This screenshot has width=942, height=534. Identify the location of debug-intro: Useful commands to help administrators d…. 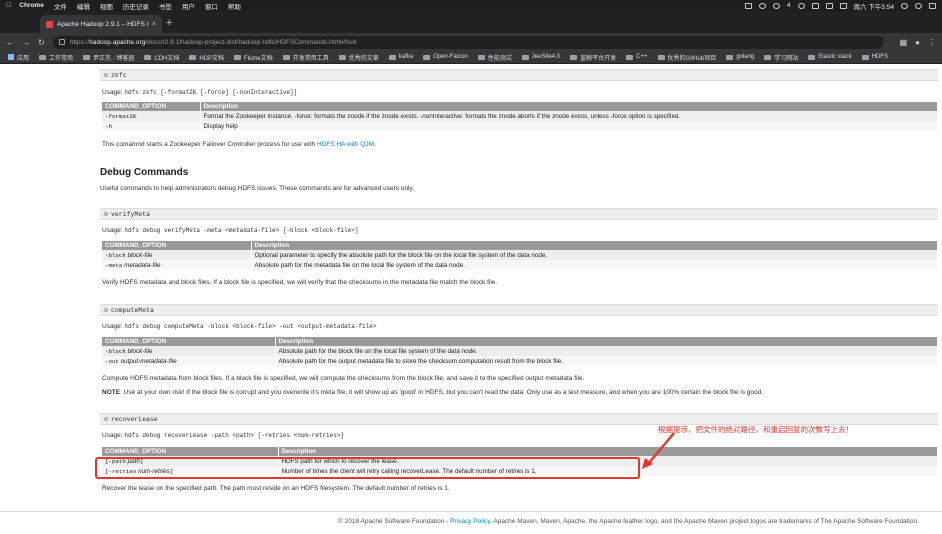
(257, 188).